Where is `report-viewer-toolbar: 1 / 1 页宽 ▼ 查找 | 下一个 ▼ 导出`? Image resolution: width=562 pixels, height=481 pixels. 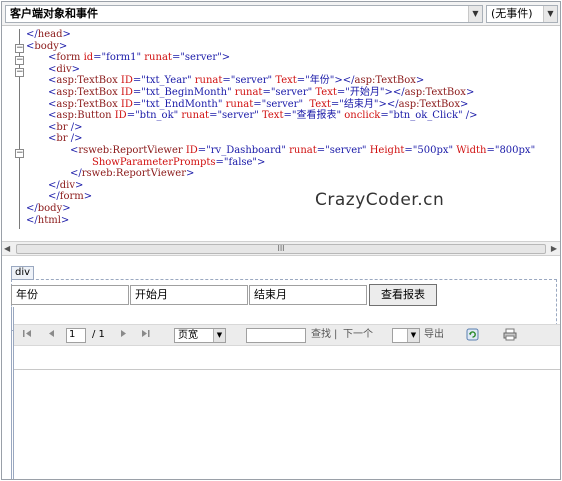 report-viewer-toolbar: 1 / 1 页宽 ▼ 查找 | 下一个 ▼ 导出 is located at coordinates (287, 335).